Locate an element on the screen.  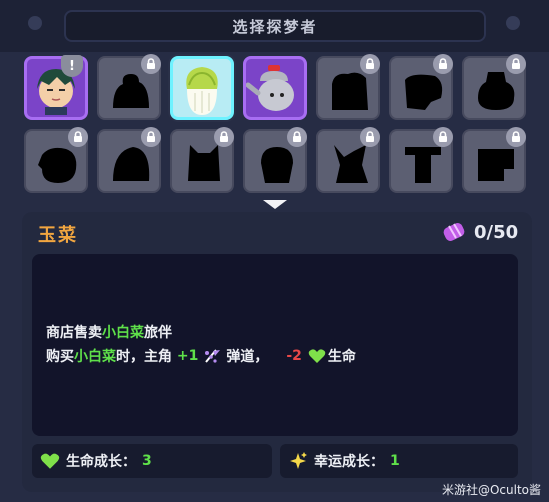
stat-label: 生命成长： is located at coordinates (101, 462).